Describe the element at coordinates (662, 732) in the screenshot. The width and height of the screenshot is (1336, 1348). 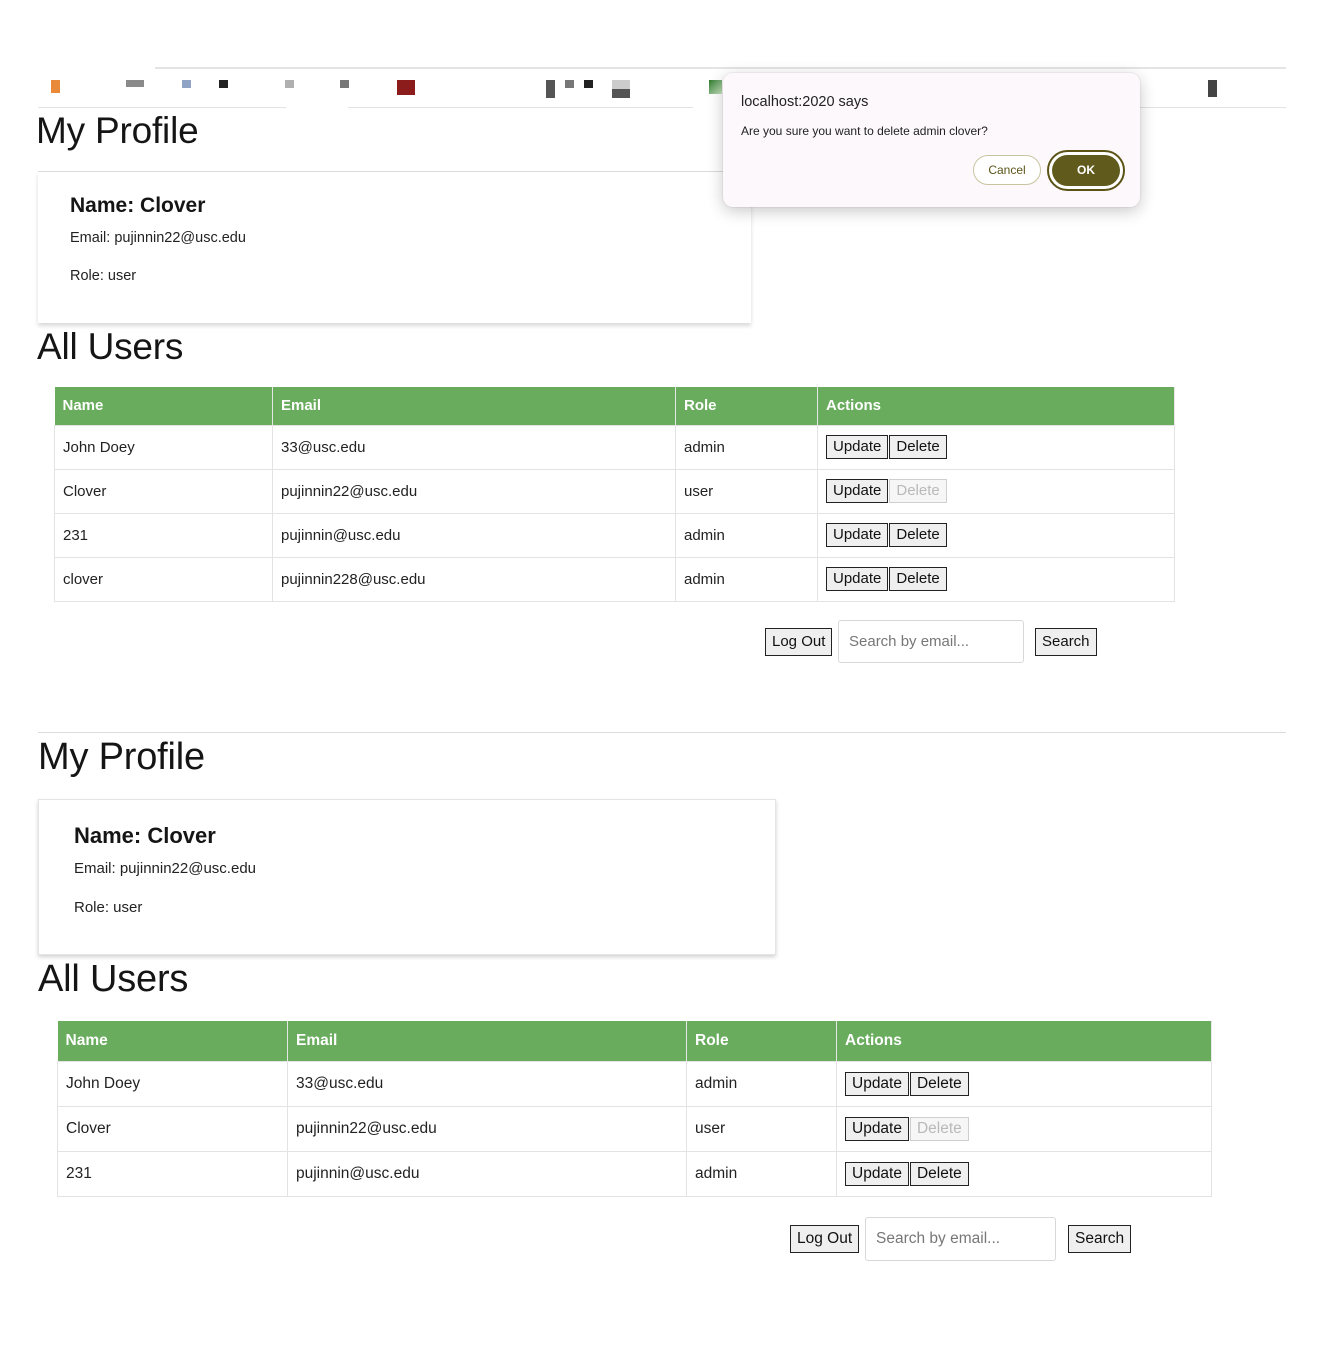
I see `screenshot-divider` at that location.